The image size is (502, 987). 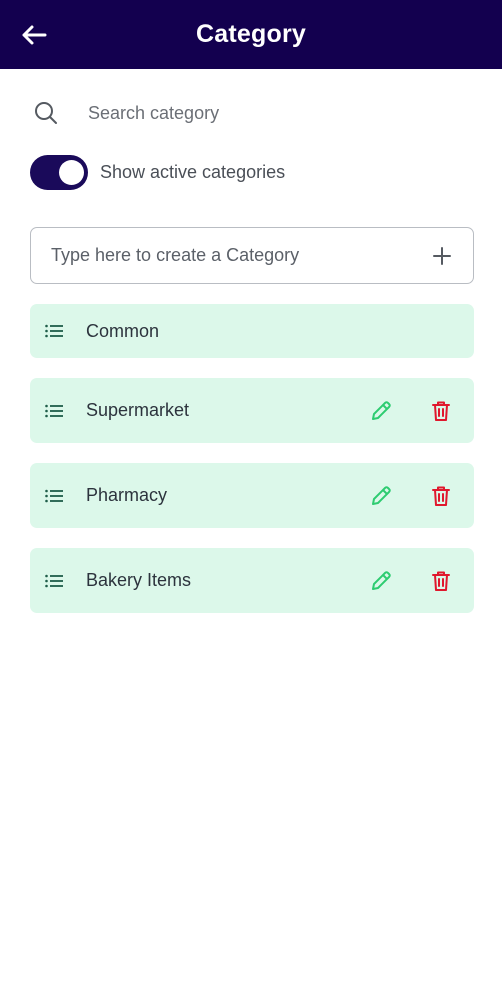 I want to click on active-categories-toggle, so click(x=59, y=172).